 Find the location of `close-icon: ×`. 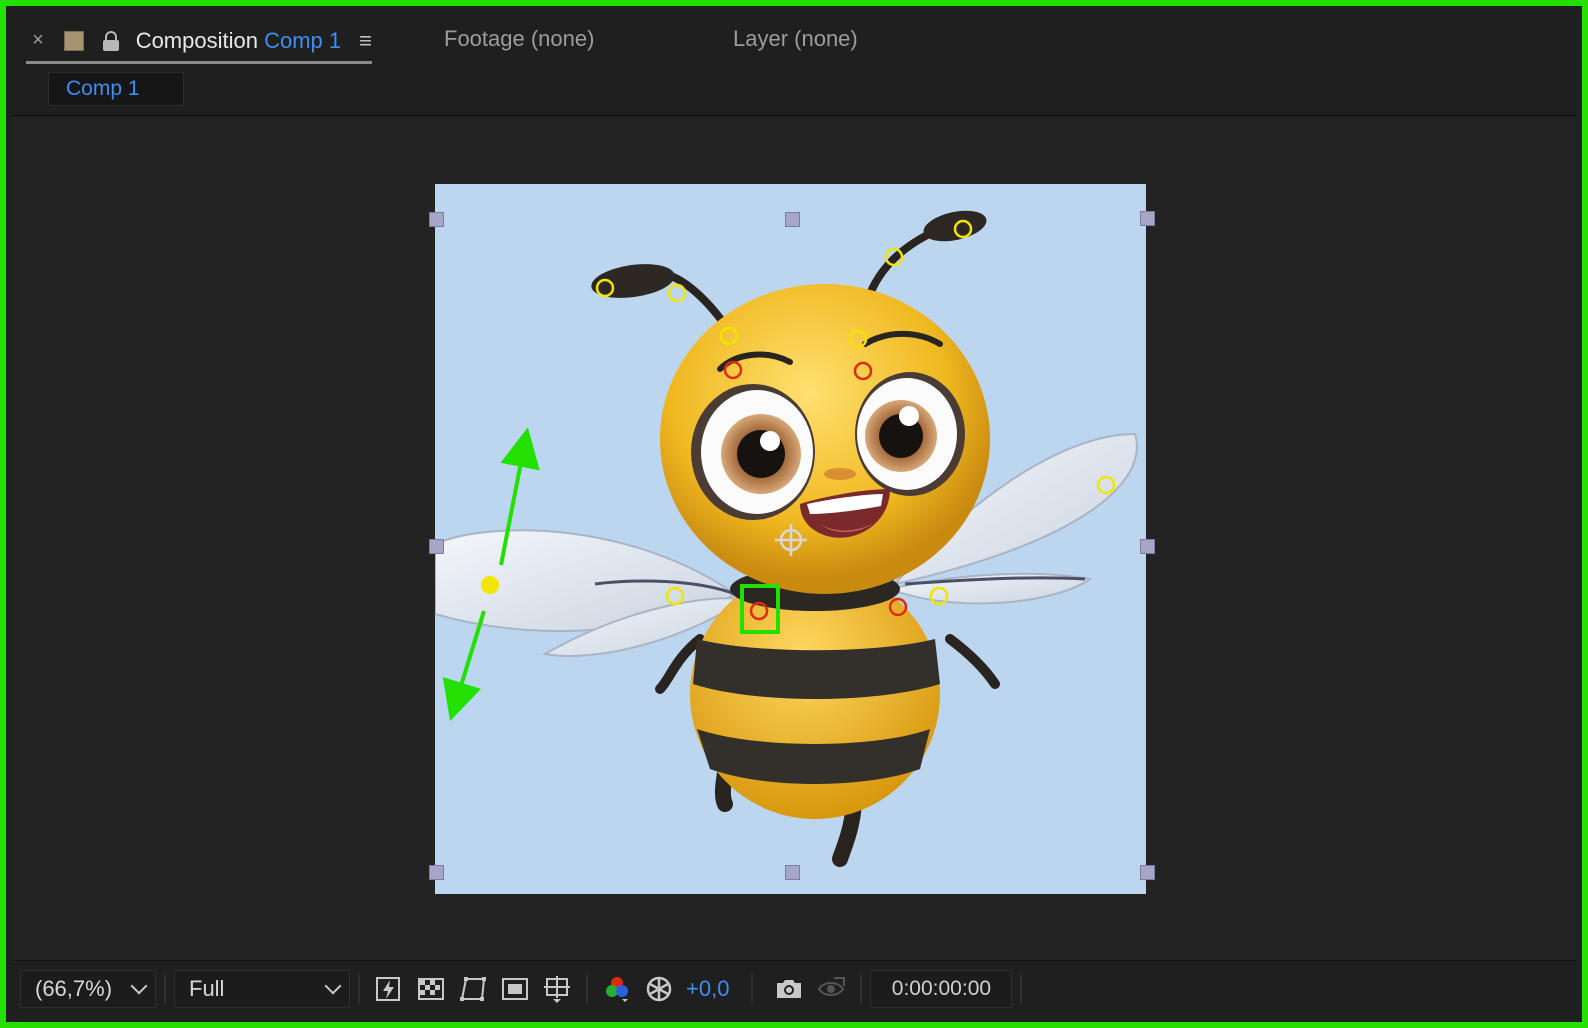

close-icon: × is located at coordinates (38, 40).